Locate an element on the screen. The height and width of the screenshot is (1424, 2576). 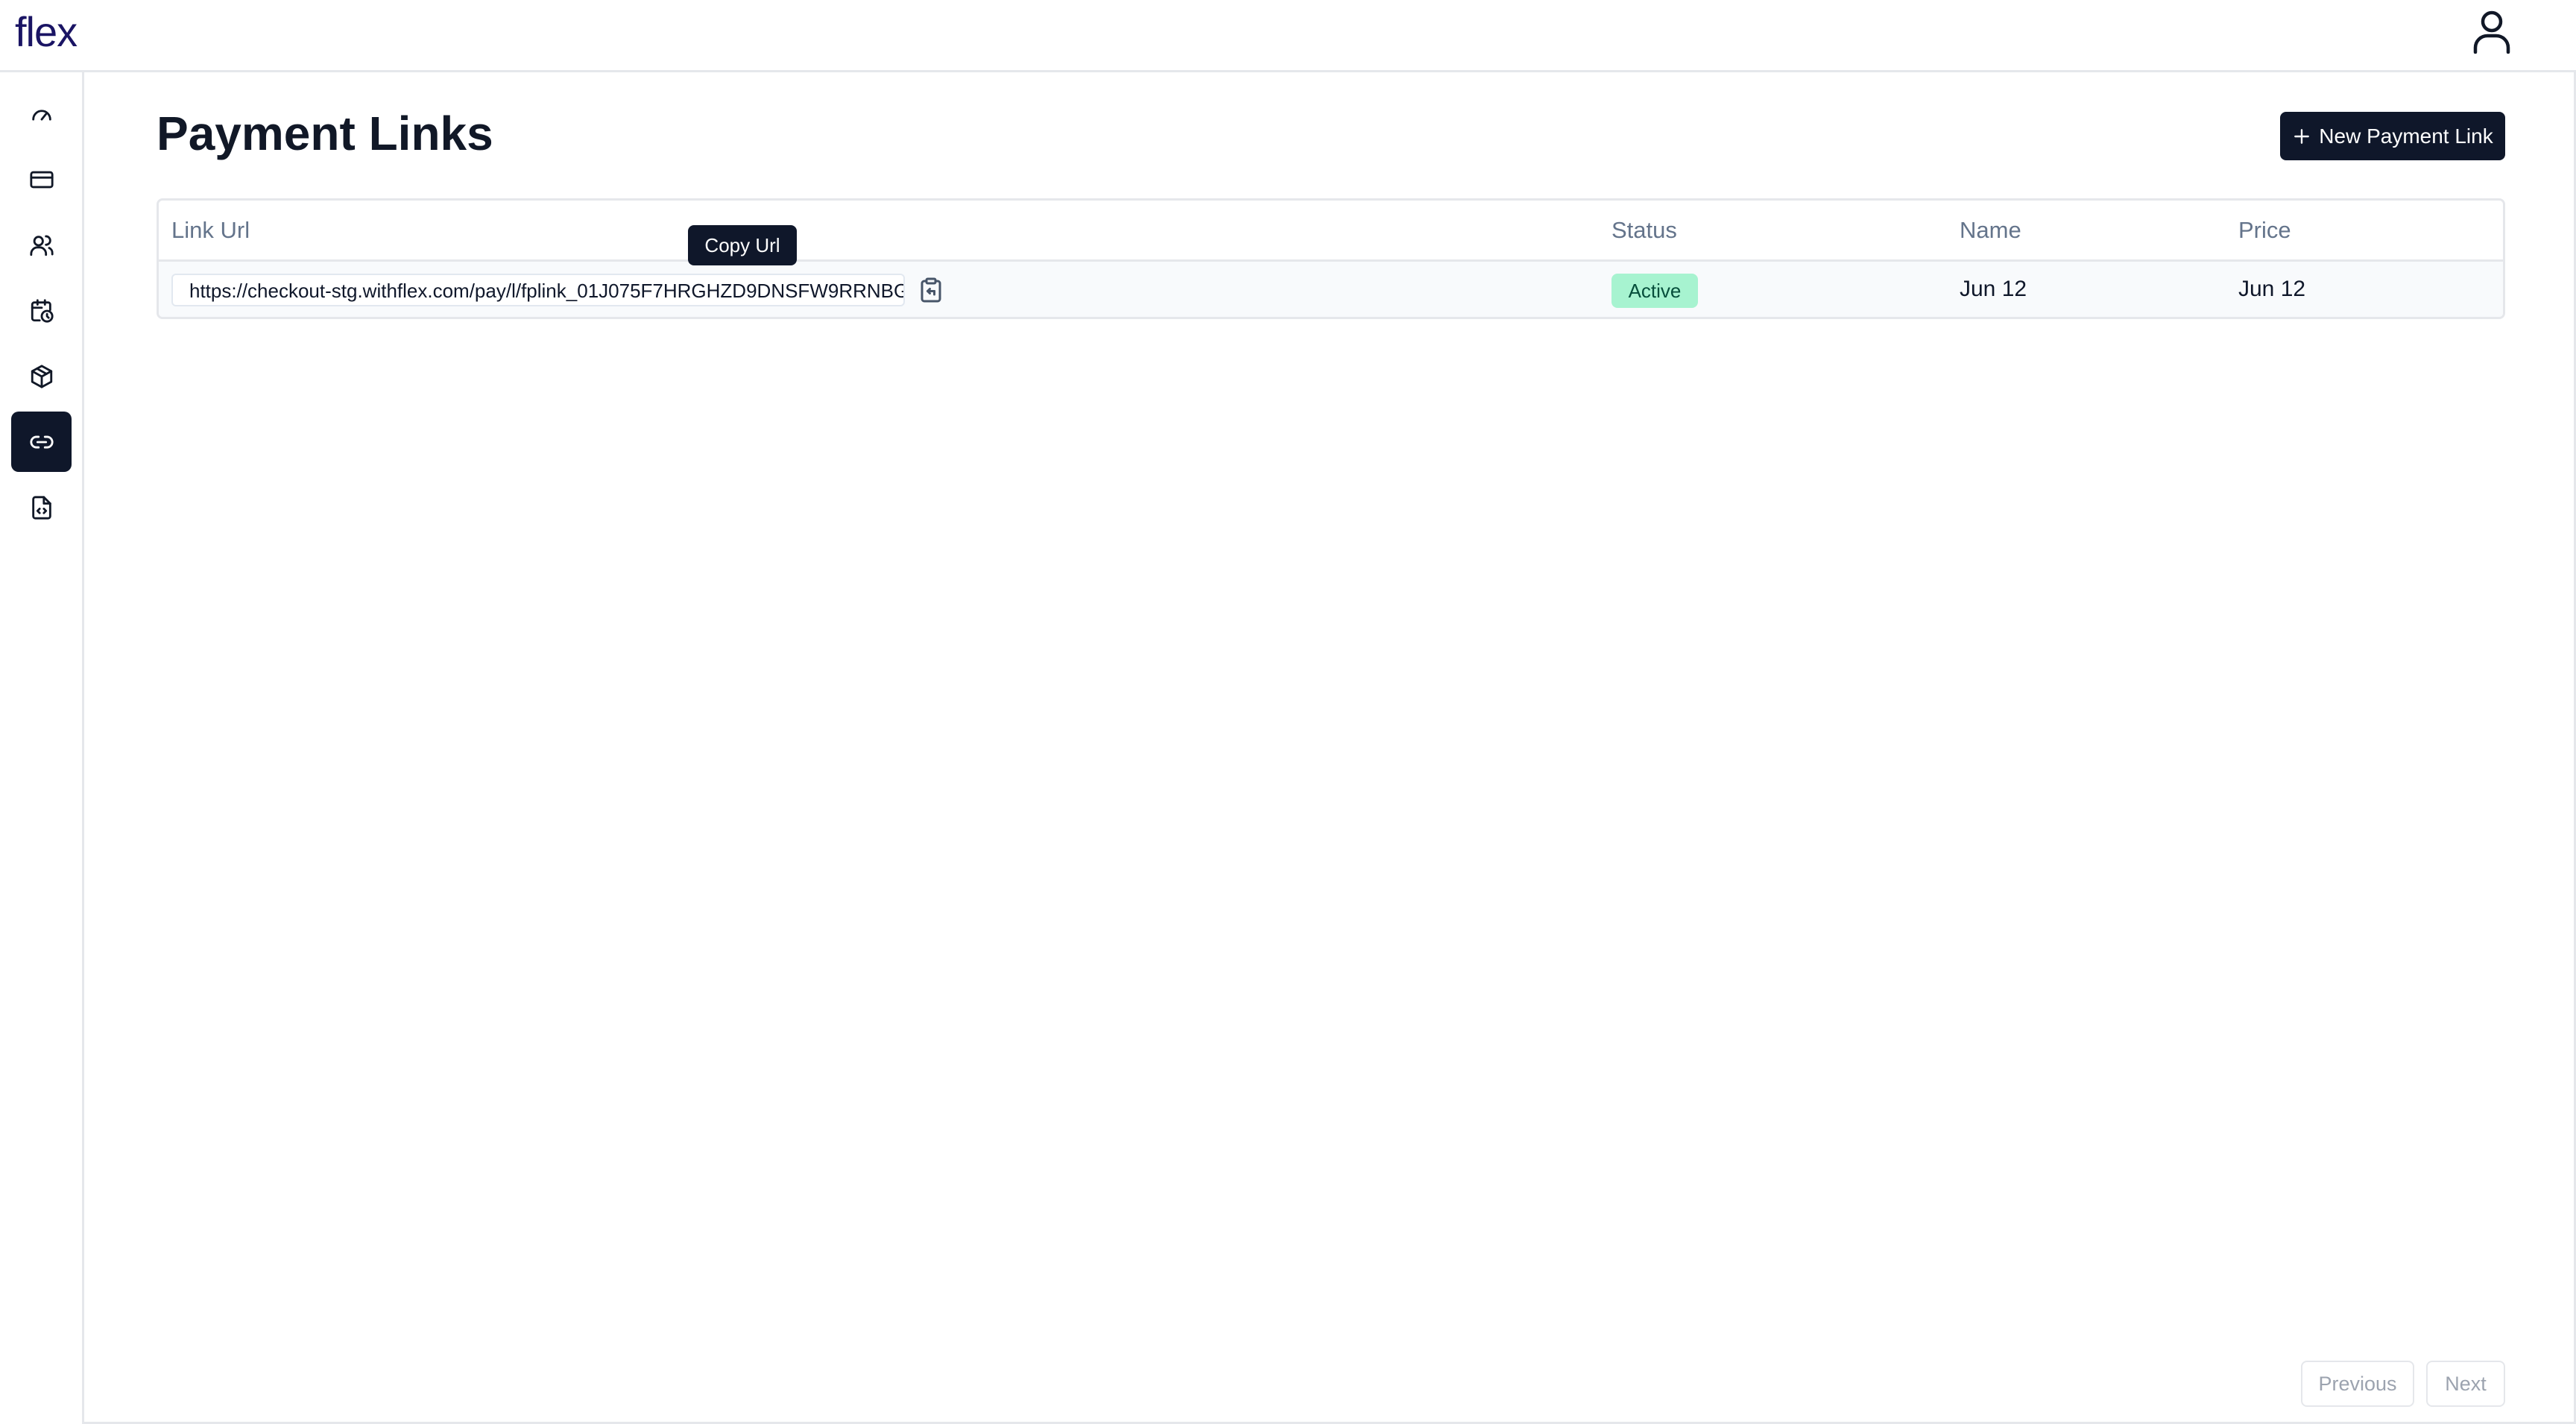
copy-url-tooltip: Copy Url is located at coordinates (742, 245).